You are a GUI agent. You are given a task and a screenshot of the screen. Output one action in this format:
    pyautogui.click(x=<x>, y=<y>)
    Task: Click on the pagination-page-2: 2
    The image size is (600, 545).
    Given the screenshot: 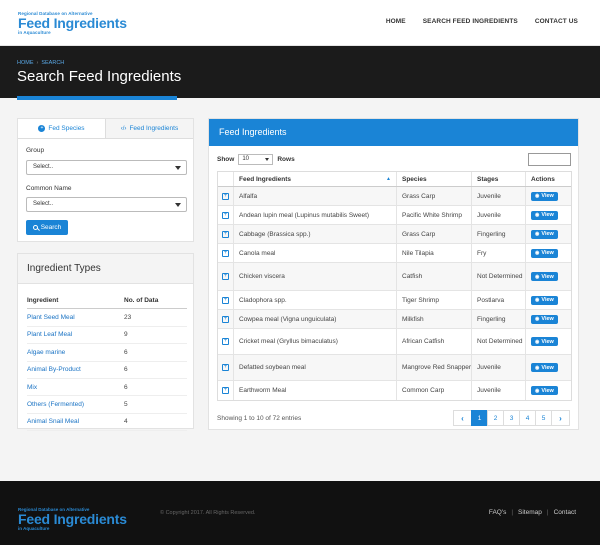 What is the action you would take?
    pyautogui.click(x=495, y=418)
    